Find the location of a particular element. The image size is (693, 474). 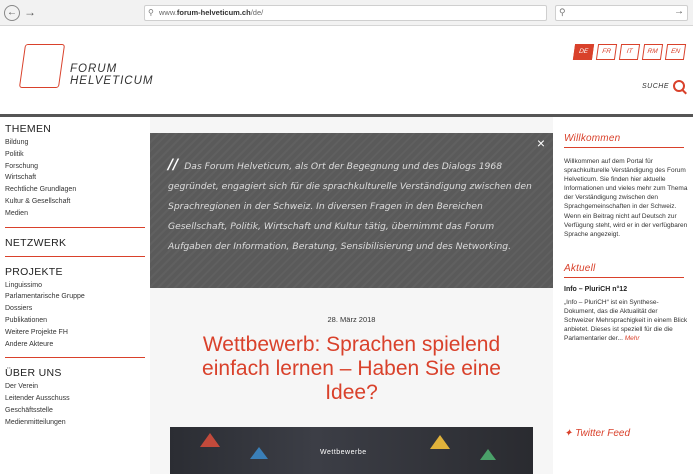

address-bar: ⚲ www.forum-helveticum.ch/de/ is located at coordinates (345, 13).